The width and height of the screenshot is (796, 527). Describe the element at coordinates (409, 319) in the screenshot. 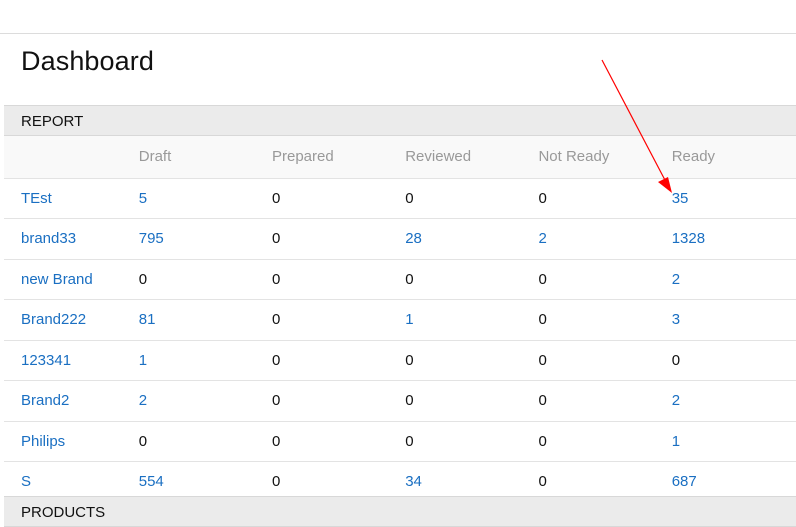

I see `reviewed-count-link: 1` at that location.